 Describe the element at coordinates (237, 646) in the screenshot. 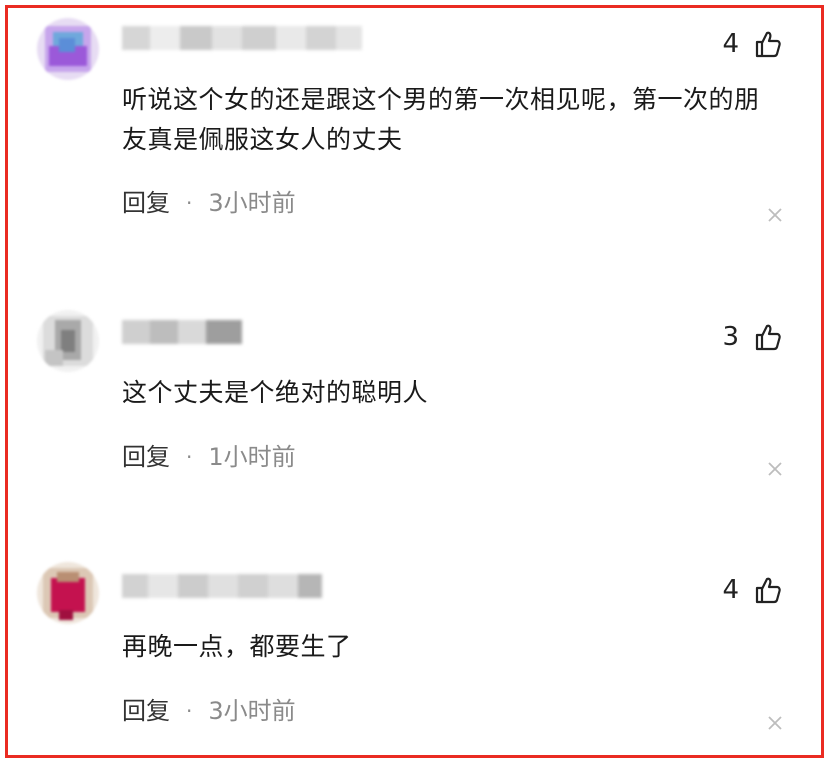

I see `comment-text: 再晚一点，都要生了` at that location.